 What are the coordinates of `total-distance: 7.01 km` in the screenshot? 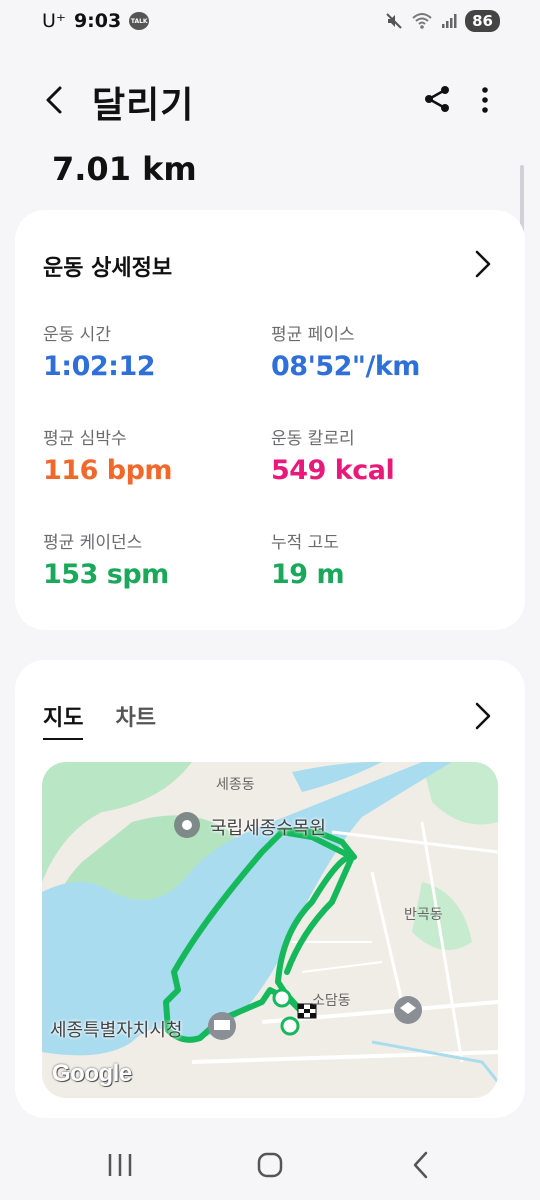 It's located at (124, 169).